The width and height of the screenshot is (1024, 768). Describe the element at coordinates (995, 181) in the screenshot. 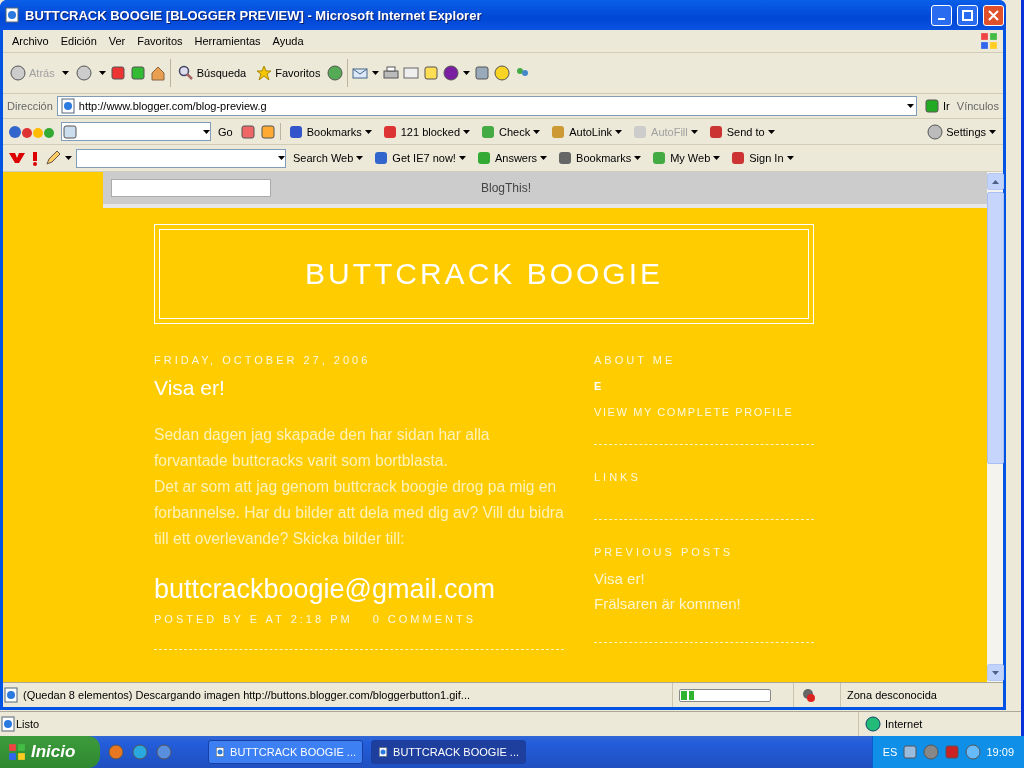

I see `up-arrow-icon` at that location.